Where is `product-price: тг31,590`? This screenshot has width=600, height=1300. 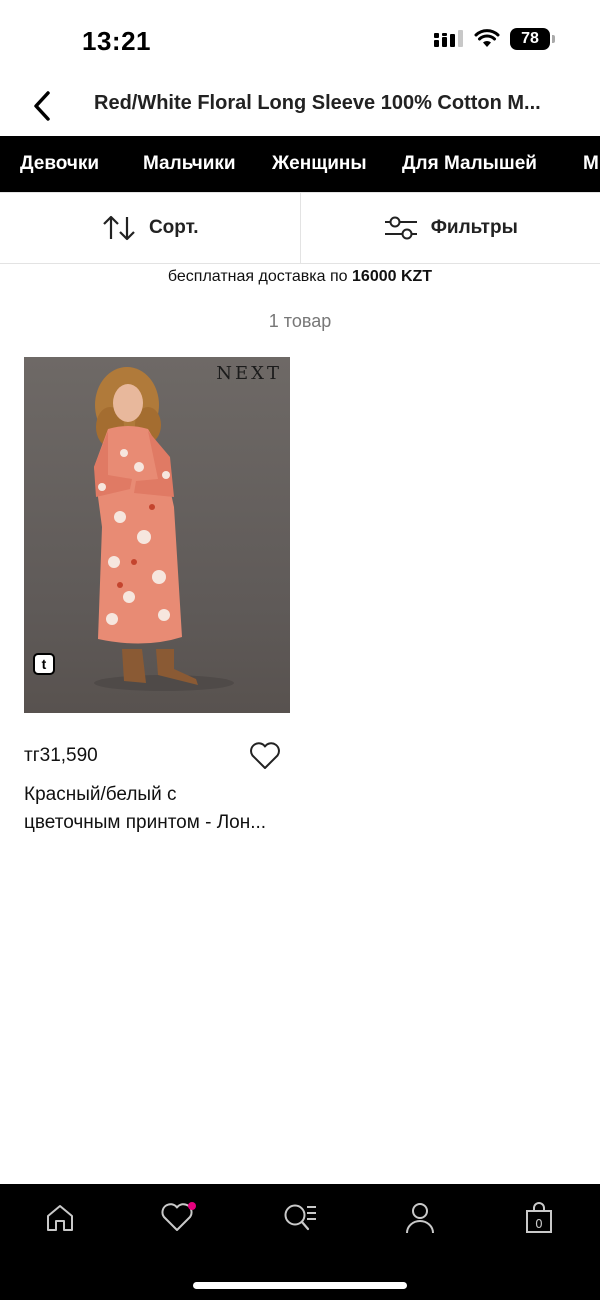 product-price: тг31,590 is located at coordinates (61, 755).